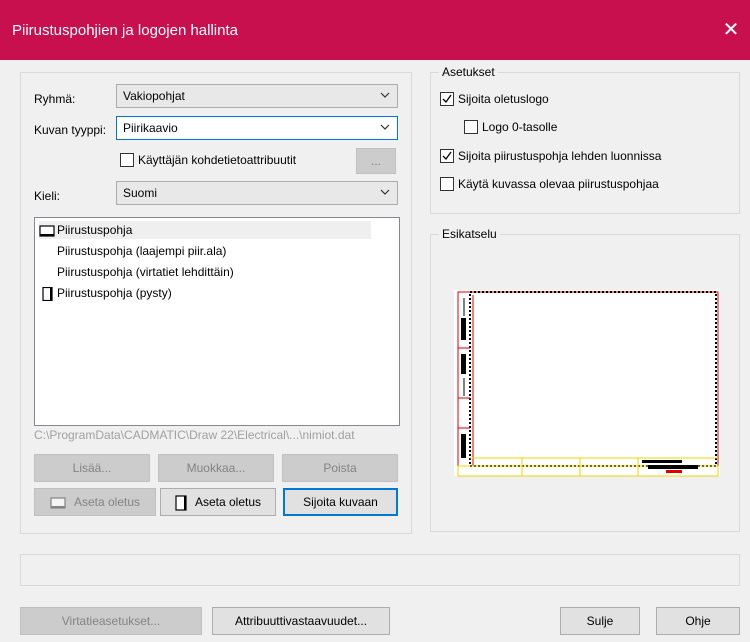  What do you see at coordinates (107, 502) in the screenshot?
I see `set-default-landscape-label: Aseta oletus` at bounding box center [107, 502].